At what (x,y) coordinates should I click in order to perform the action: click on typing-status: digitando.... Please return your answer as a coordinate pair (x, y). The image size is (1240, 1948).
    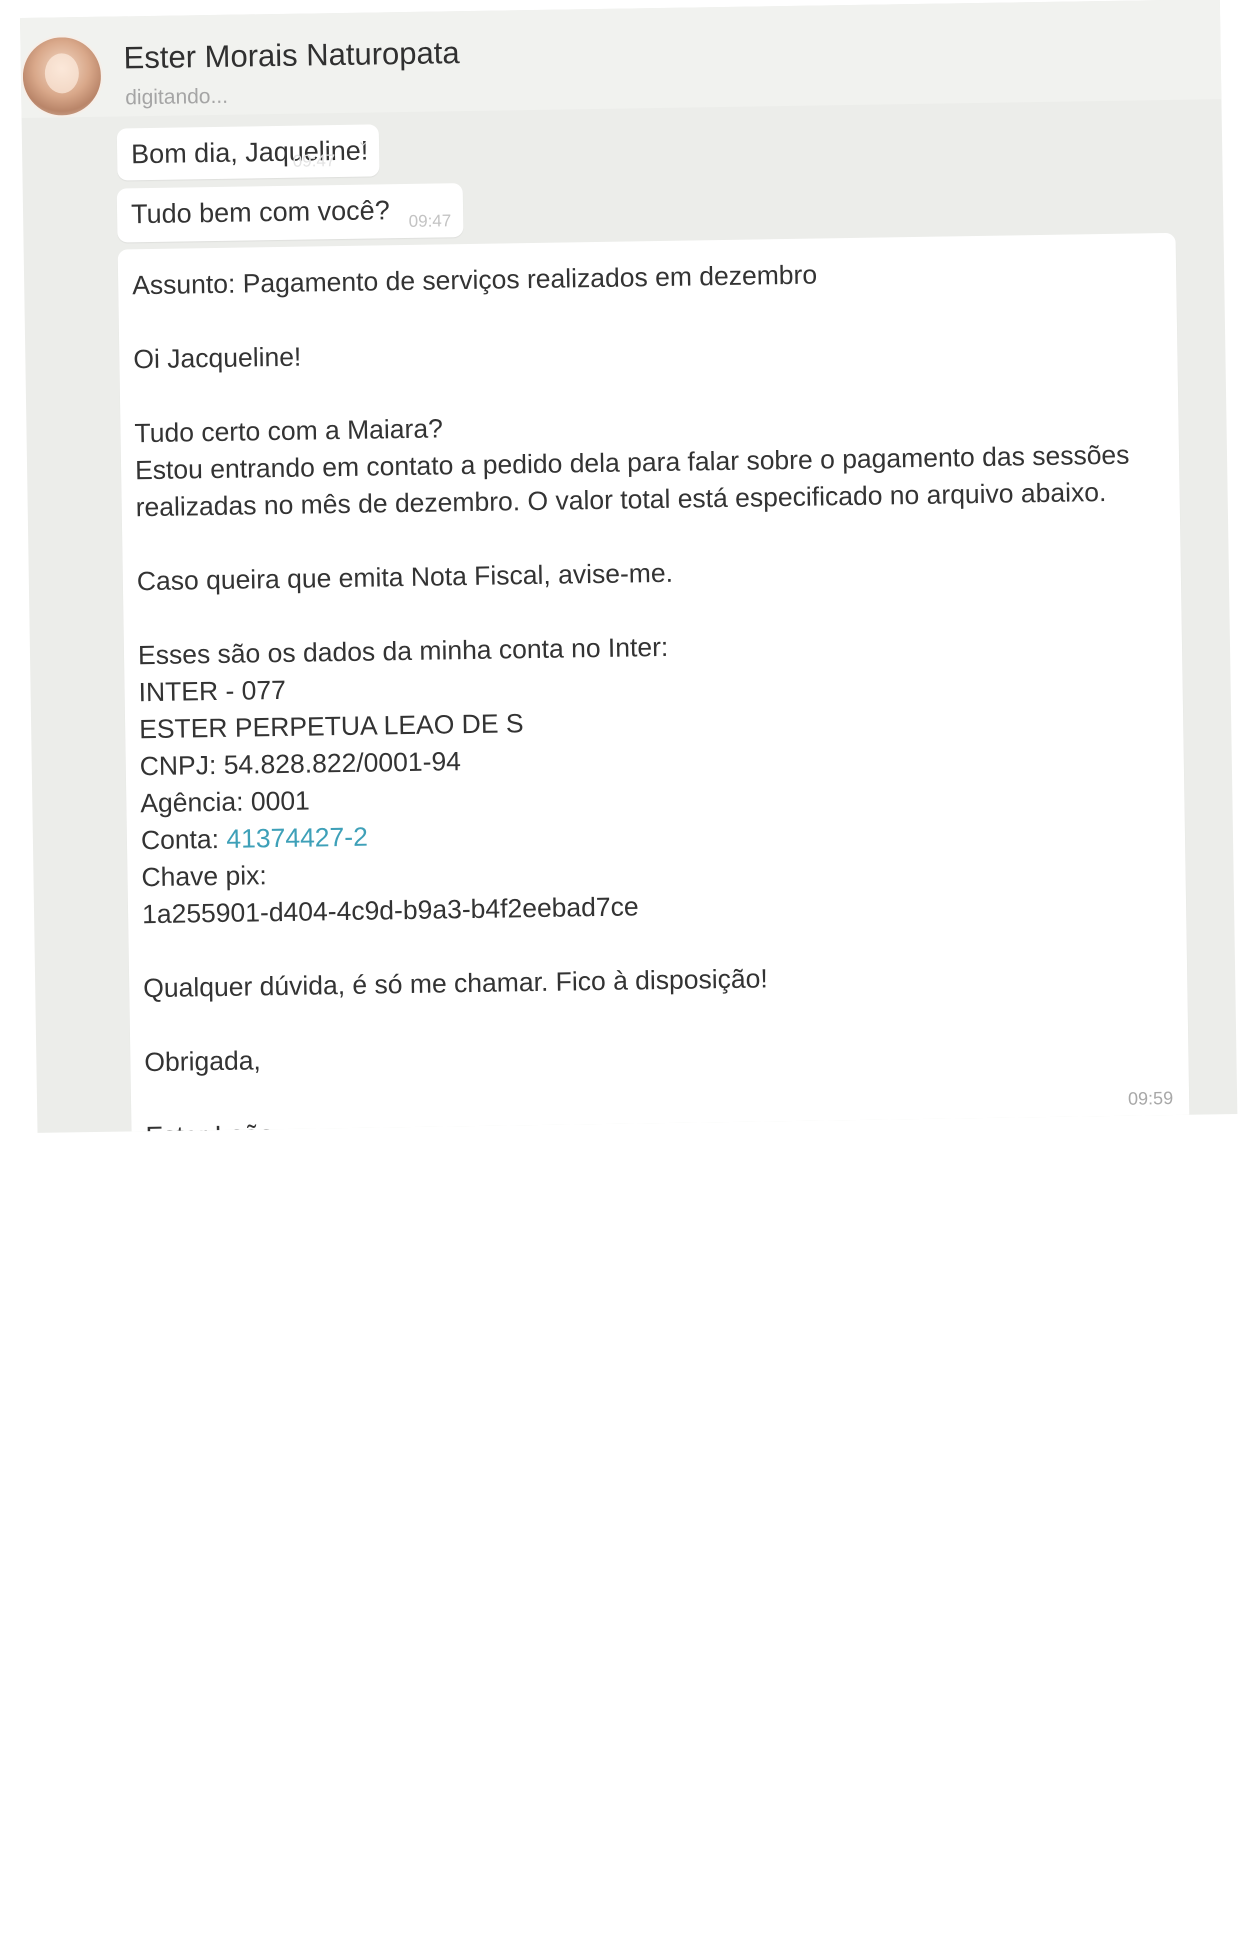
    Looking at the image, I should click on (177, 97).